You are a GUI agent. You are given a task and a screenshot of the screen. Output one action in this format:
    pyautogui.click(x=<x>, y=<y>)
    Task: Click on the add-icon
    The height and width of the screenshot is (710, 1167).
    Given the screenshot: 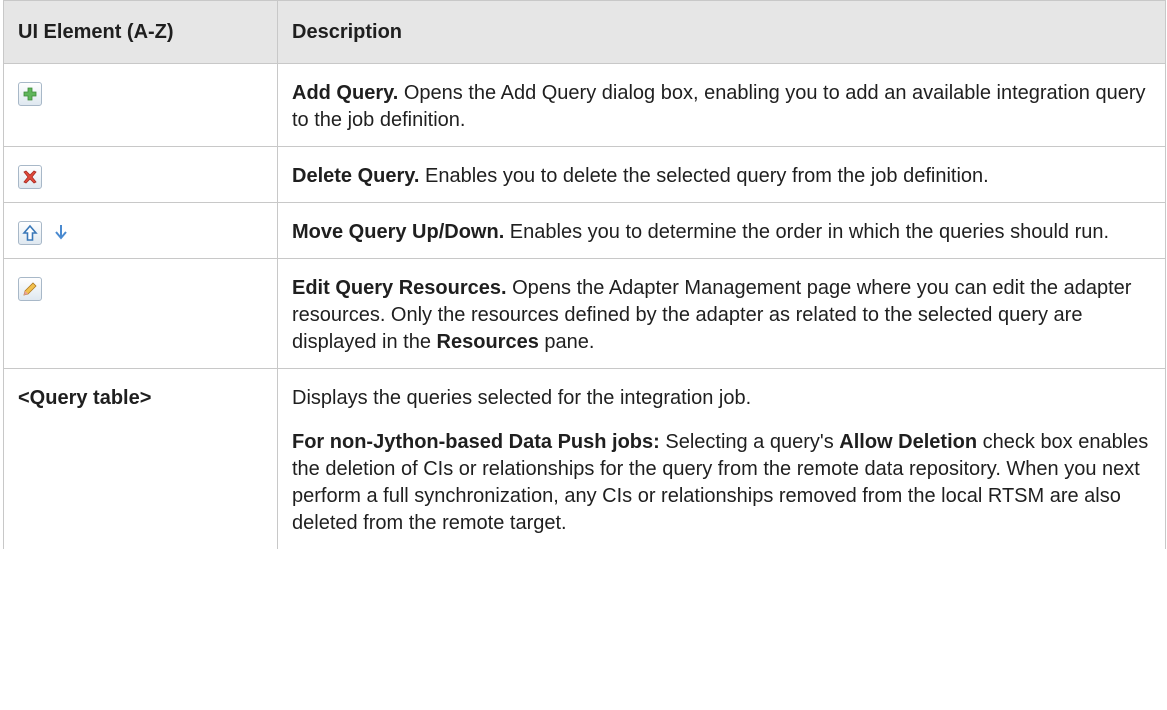 What is the action you would take?
    pyautogui.click(x=30, y=94)
    